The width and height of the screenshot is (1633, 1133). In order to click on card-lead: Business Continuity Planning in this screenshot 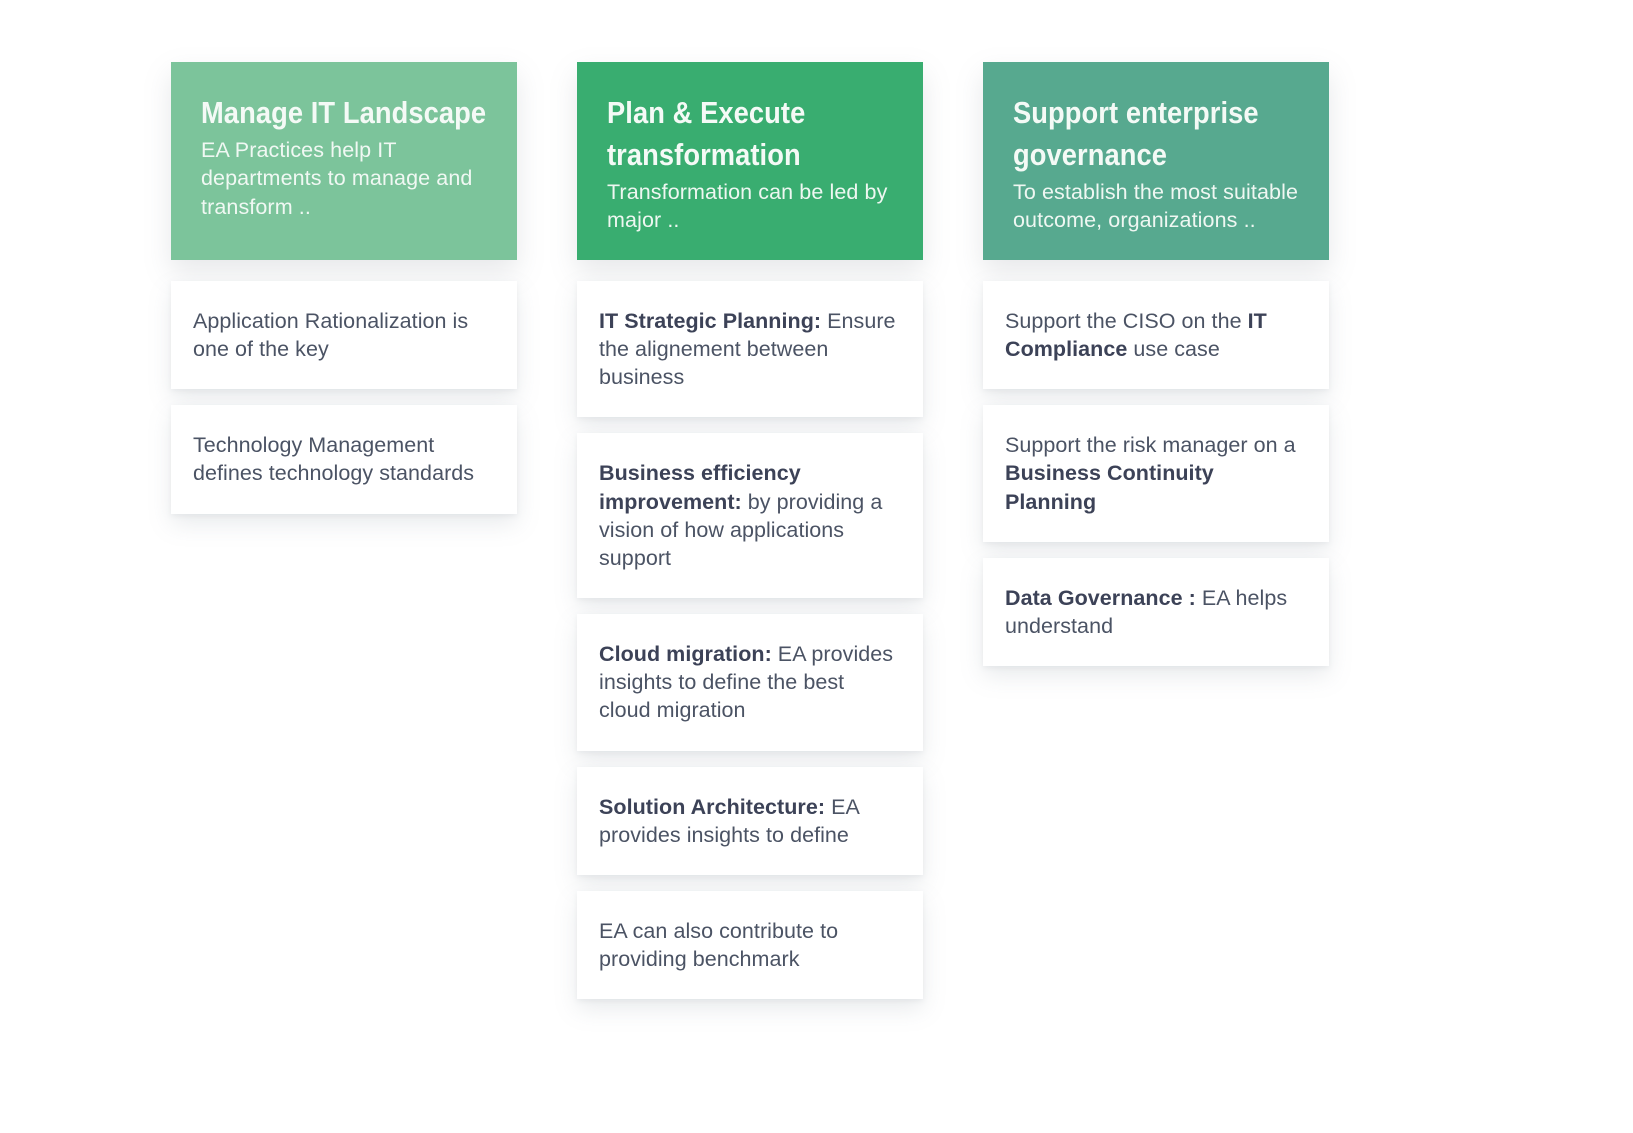, I will do `click(1109, 487)`.